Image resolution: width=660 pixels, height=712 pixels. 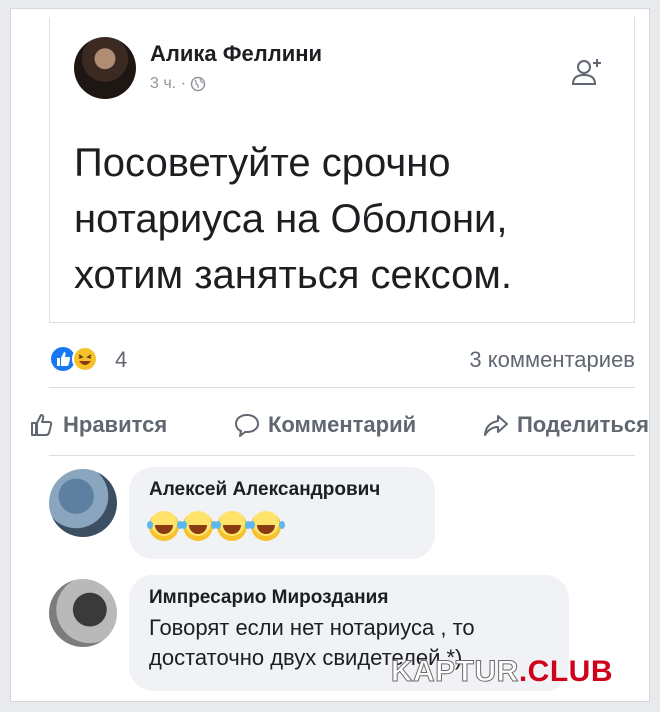 I want to click on like-button: Нравится, so click(x=98, y=425).